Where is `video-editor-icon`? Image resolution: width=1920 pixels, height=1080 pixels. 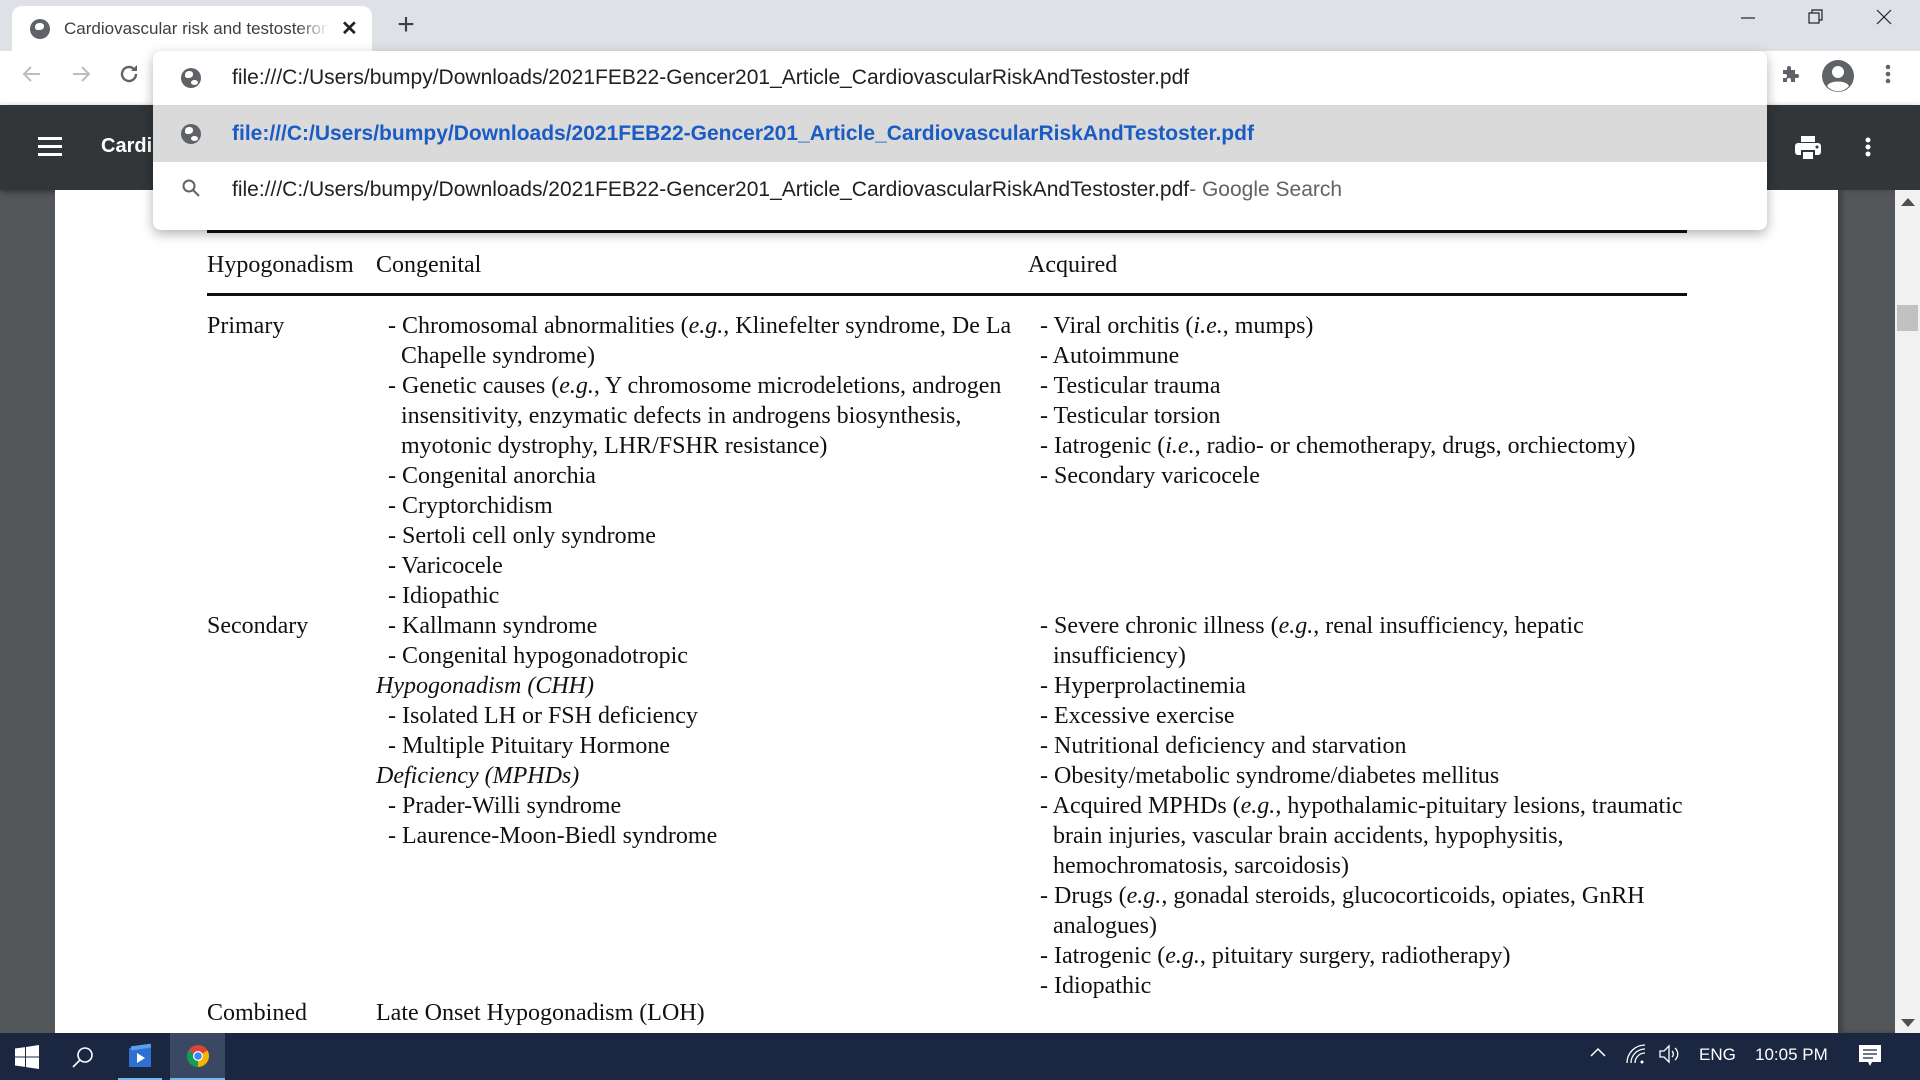 video-editor-icon is located at coordinates (140, 1055).